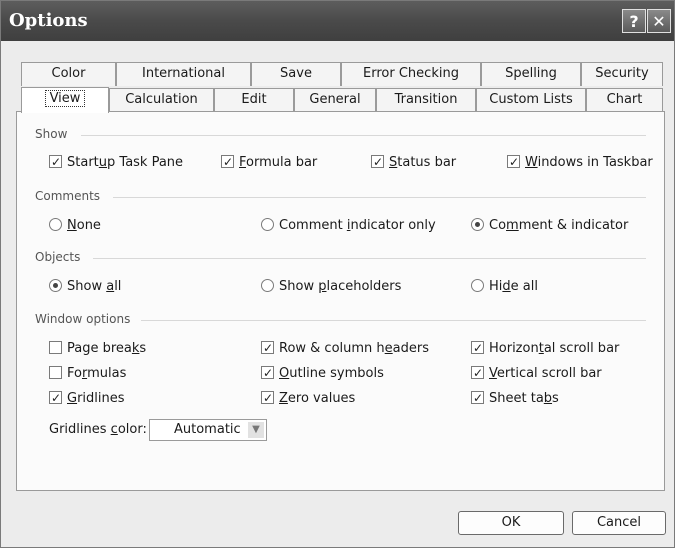 This screenshot has width=675, height=548. I want to click on dialog-title: Options, so click(48, 20).